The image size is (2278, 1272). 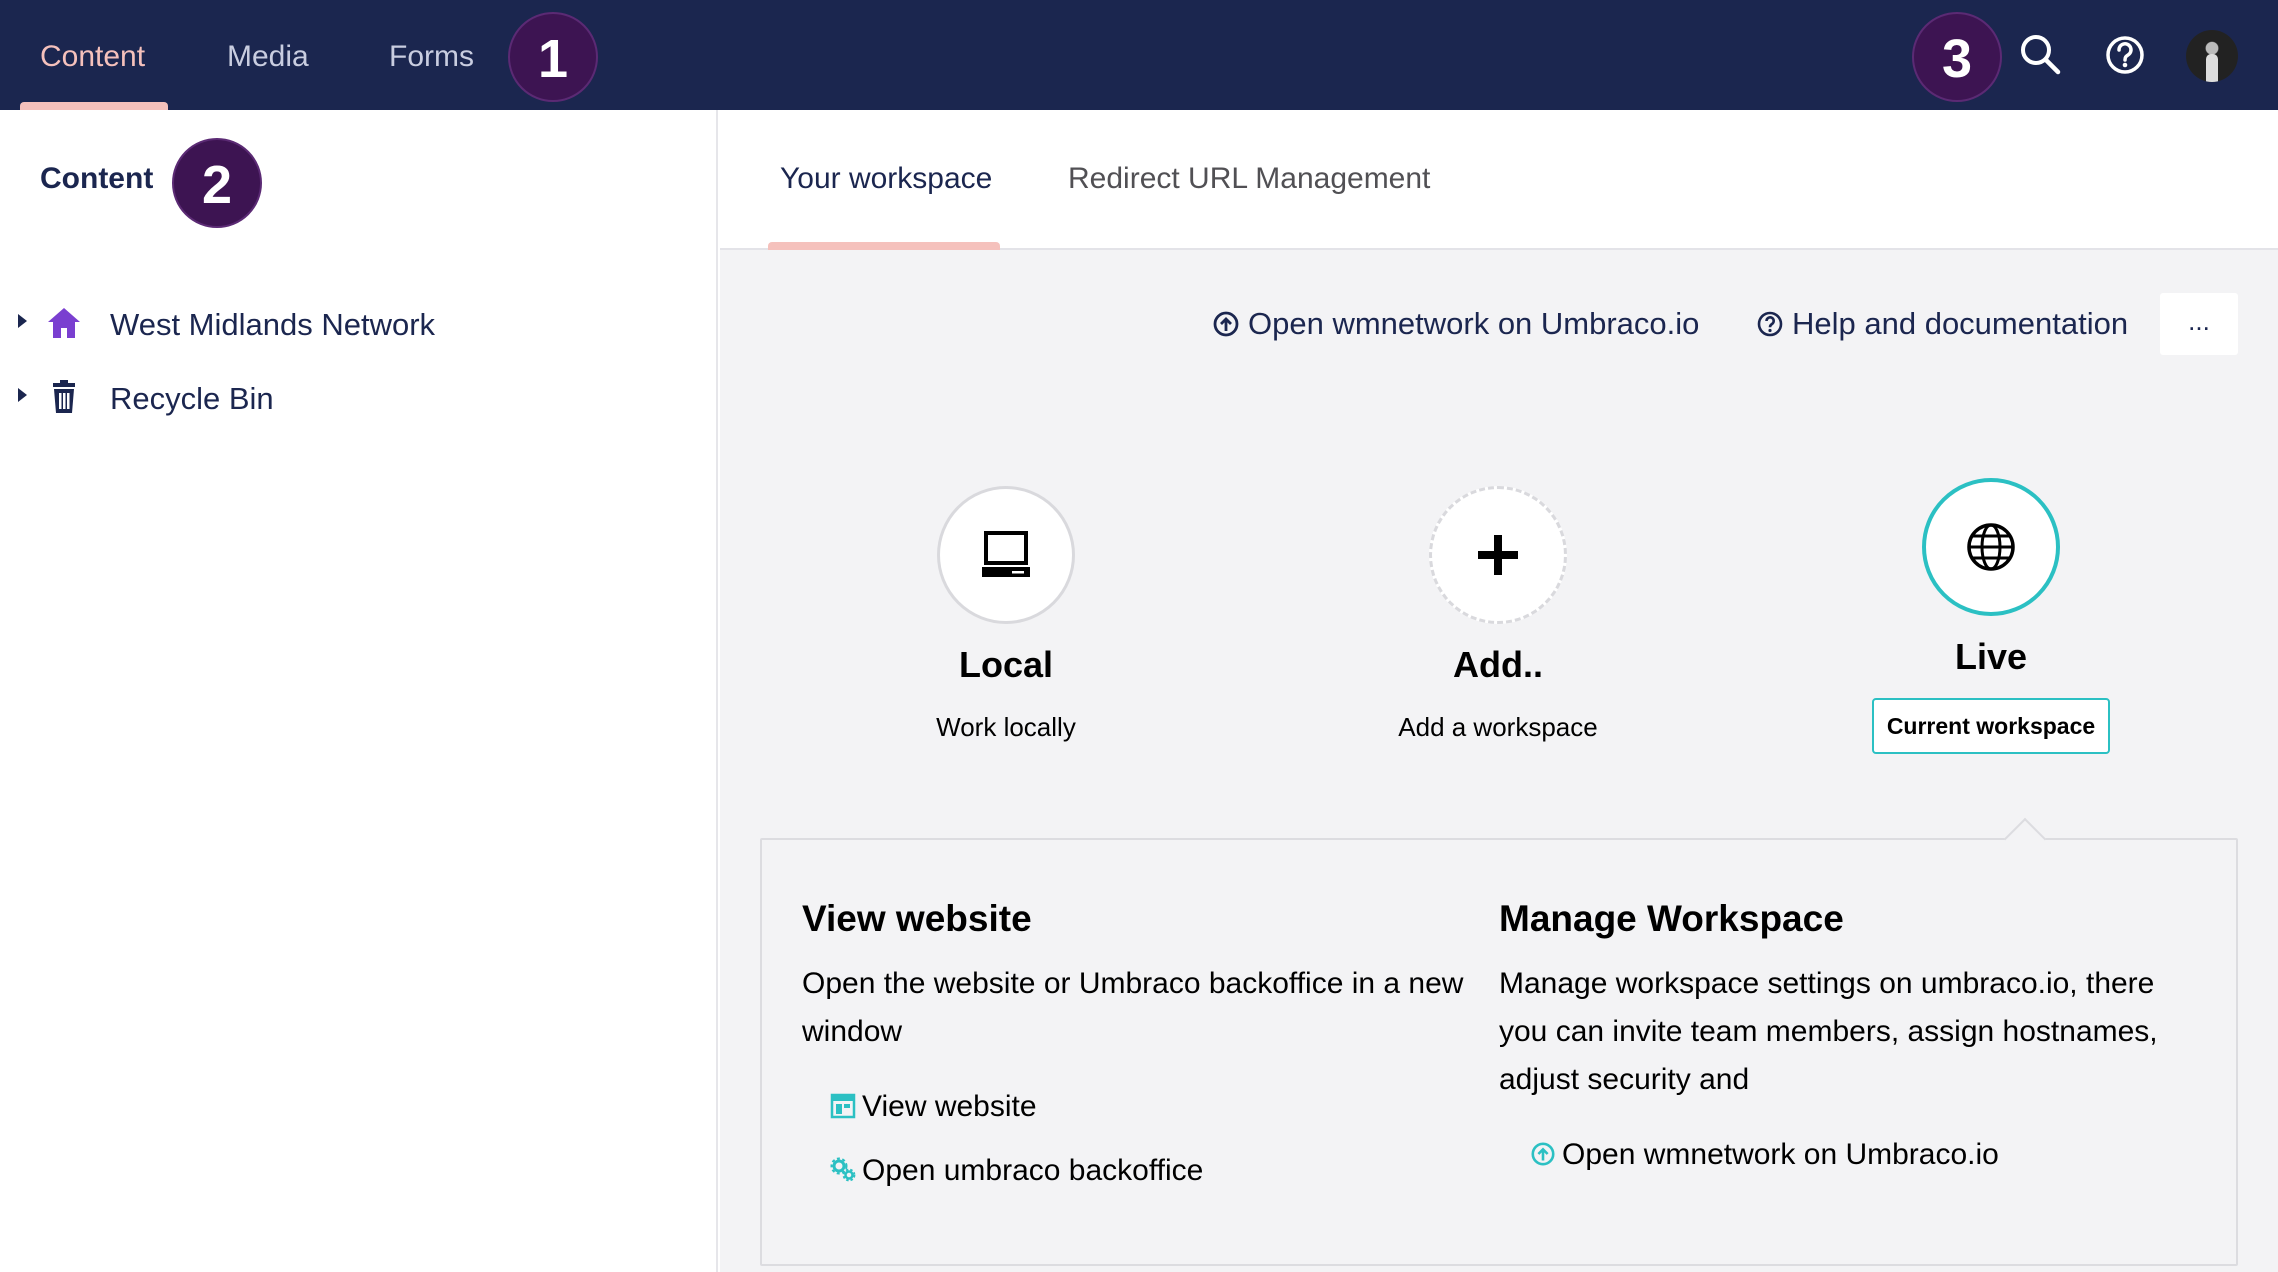 I want to click on callout-badge-3: 3, so click(x=1957, y=57).